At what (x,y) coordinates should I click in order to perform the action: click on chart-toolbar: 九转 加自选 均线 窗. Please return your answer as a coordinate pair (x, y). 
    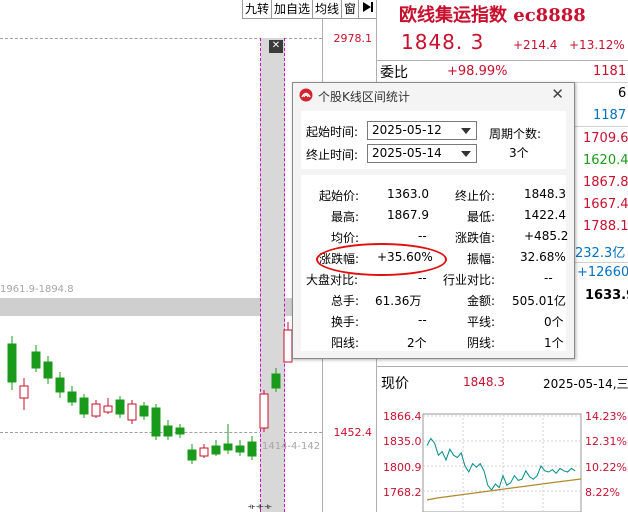
    Looking at the image, I should click on (308, 9).